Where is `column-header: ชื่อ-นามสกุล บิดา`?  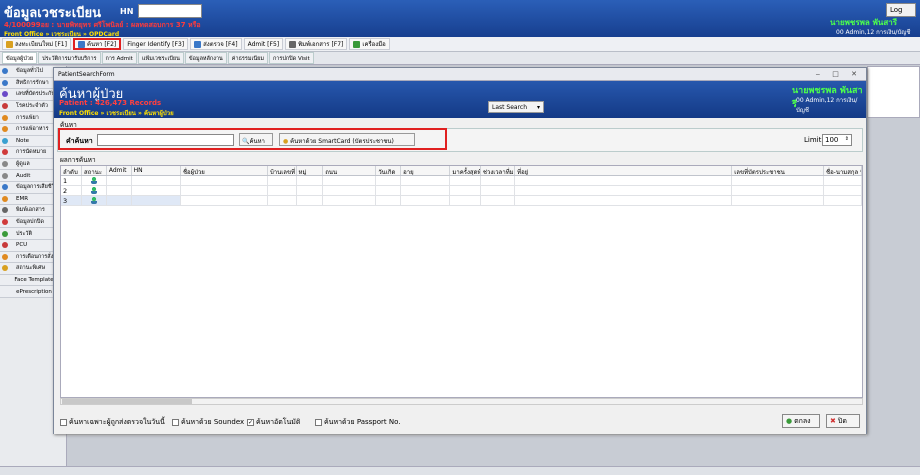 column-header: ชื่อ-นามสกุล บิดา is located at coordinates (843, 170).